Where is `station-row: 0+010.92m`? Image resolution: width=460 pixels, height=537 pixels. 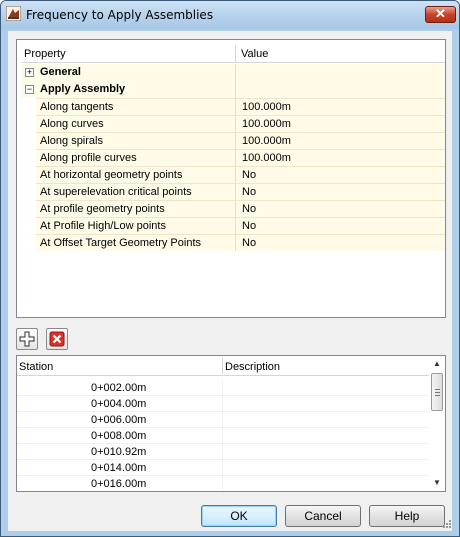
station-row: 0+010.92m is located at coordinates (223, 452).